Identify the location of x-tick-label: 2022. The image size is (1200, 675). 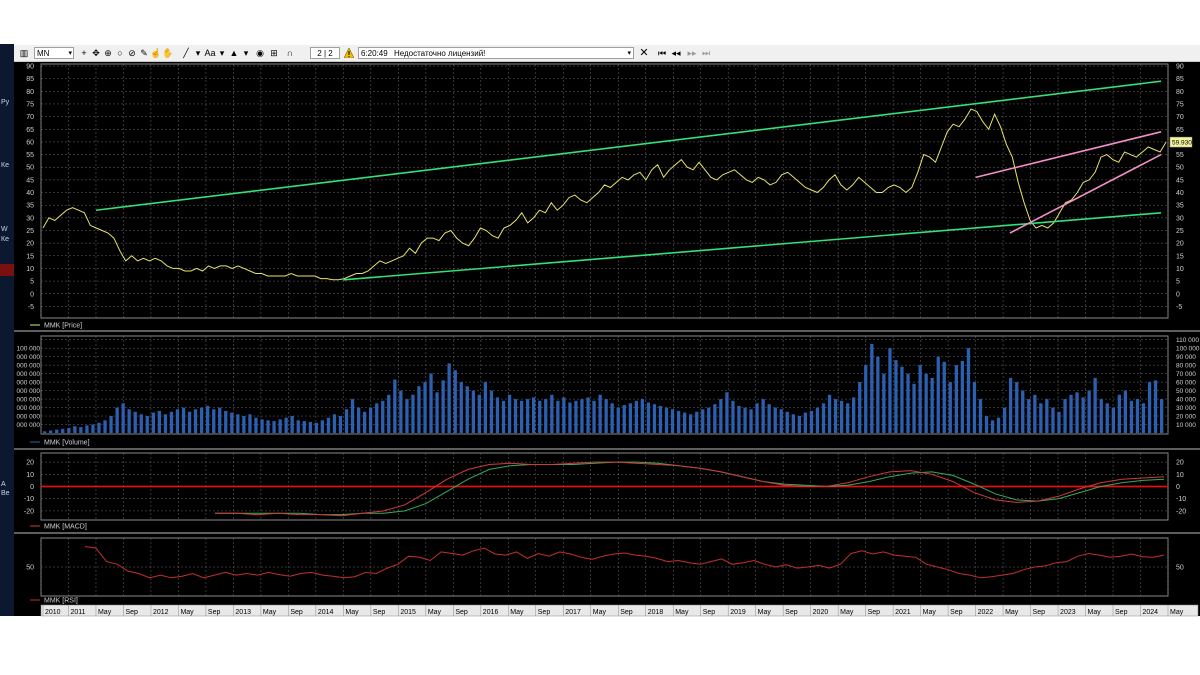
(986, 612).